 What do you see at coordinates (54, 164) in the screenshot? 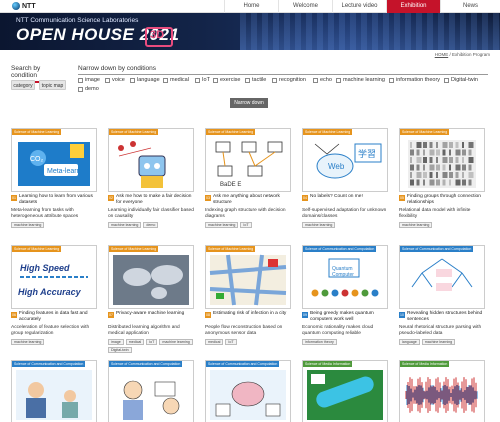
I see `exhibit-illustration: CO₂Meta-learn` at bounding box center [54, 164].